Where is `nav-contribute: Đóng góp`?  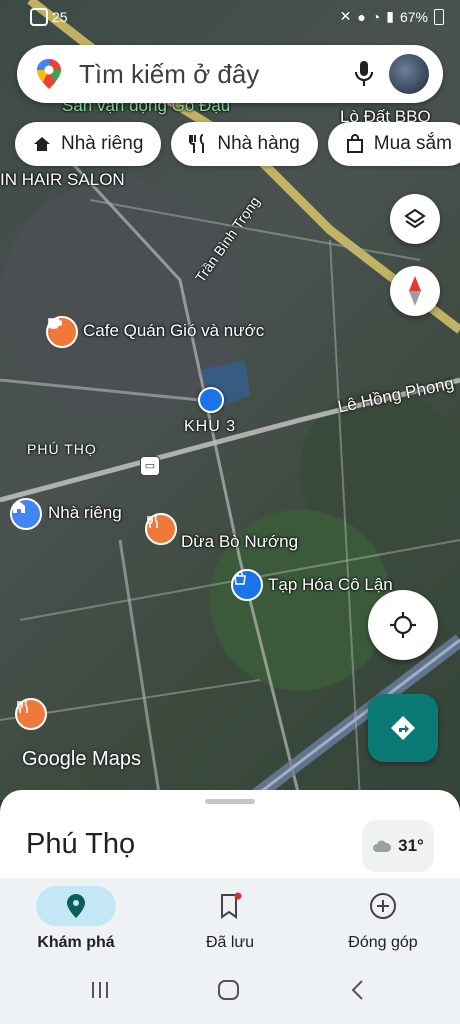 nav-contribute: Đóng góp is located at coordinates (383, 919).